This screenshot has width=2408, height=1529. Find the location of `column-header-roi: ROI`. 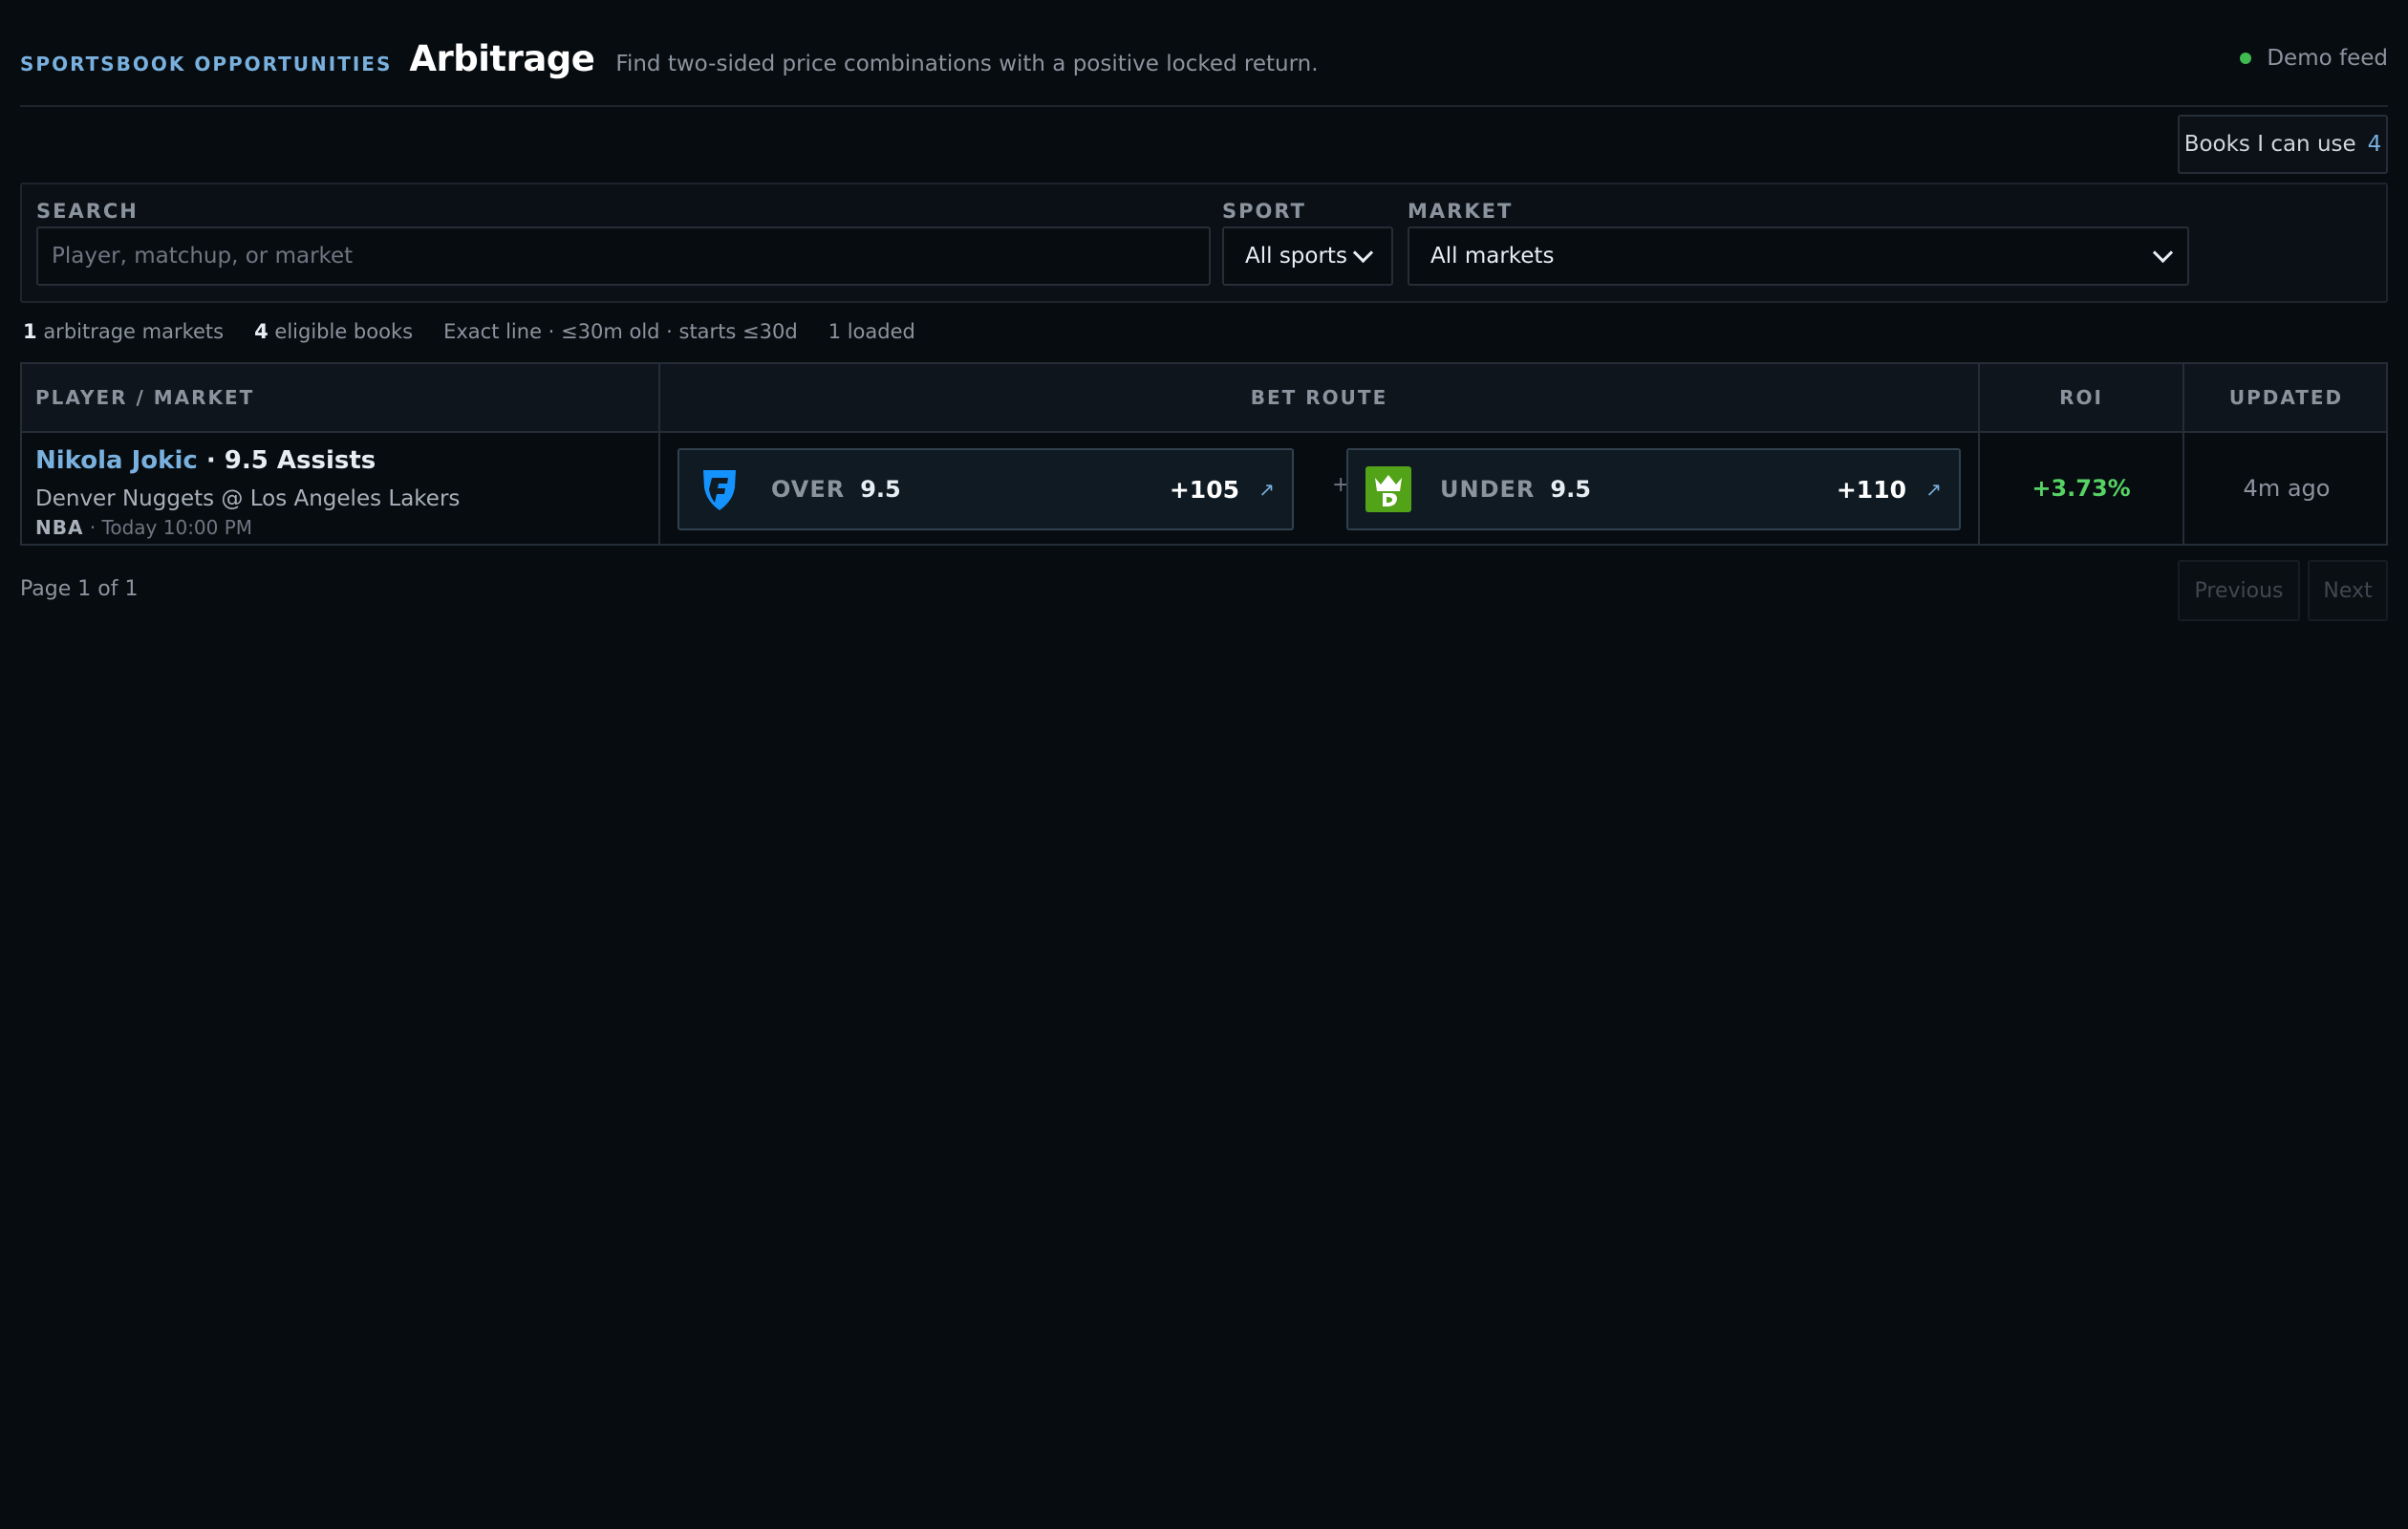

column-header-roi: ROI is located at coordinates (2081, 397).